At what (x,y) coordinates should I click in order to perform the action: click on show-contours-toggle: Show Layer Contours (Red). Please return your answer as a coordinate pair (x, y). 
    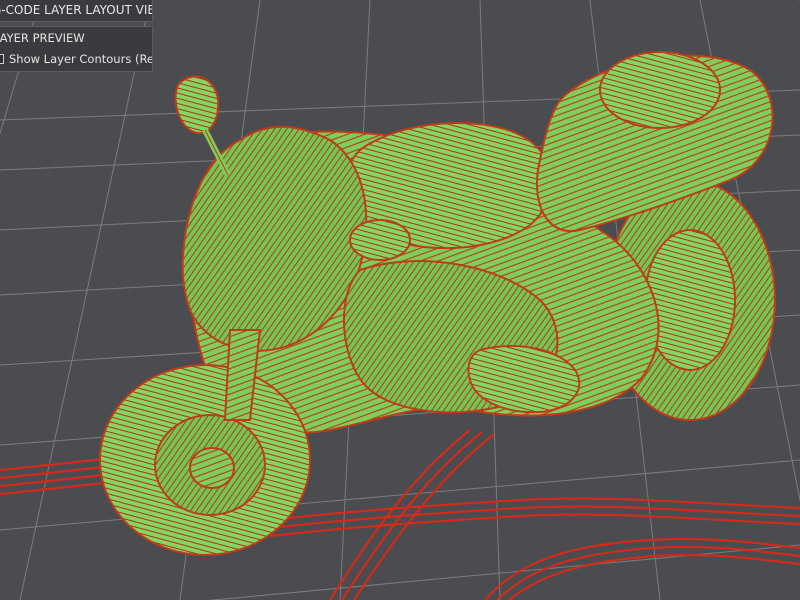
    Looking at the image, I should click on (76, 59).